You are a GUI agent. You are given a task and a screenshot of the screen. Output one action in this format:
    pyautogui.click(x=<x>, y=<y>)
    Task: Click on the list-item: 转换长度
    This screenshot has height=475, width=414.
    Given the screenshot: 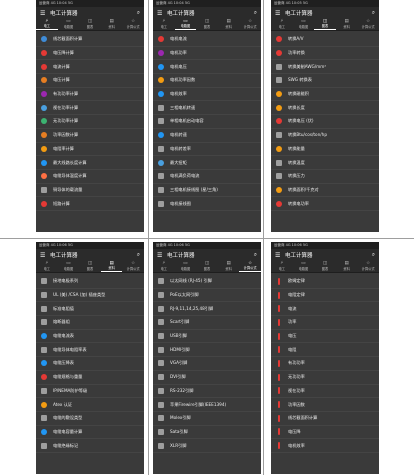 What is the action you would take?
    pyautogui.click(x=325, y=108)
    